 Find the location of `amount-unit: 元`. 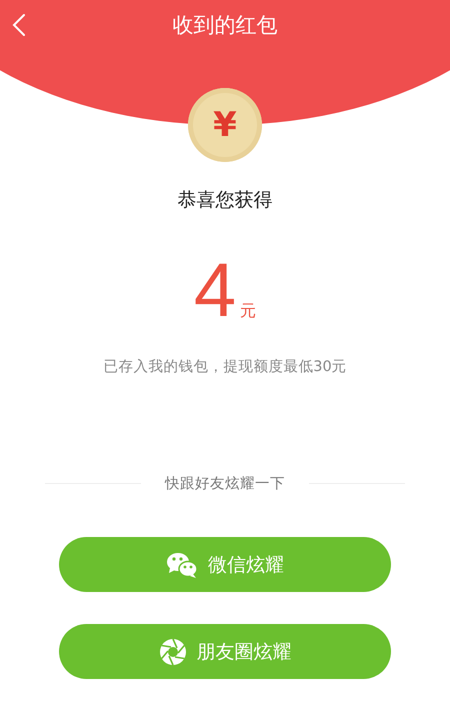

amount-unit: 元 is located at coordinates (248, 311).